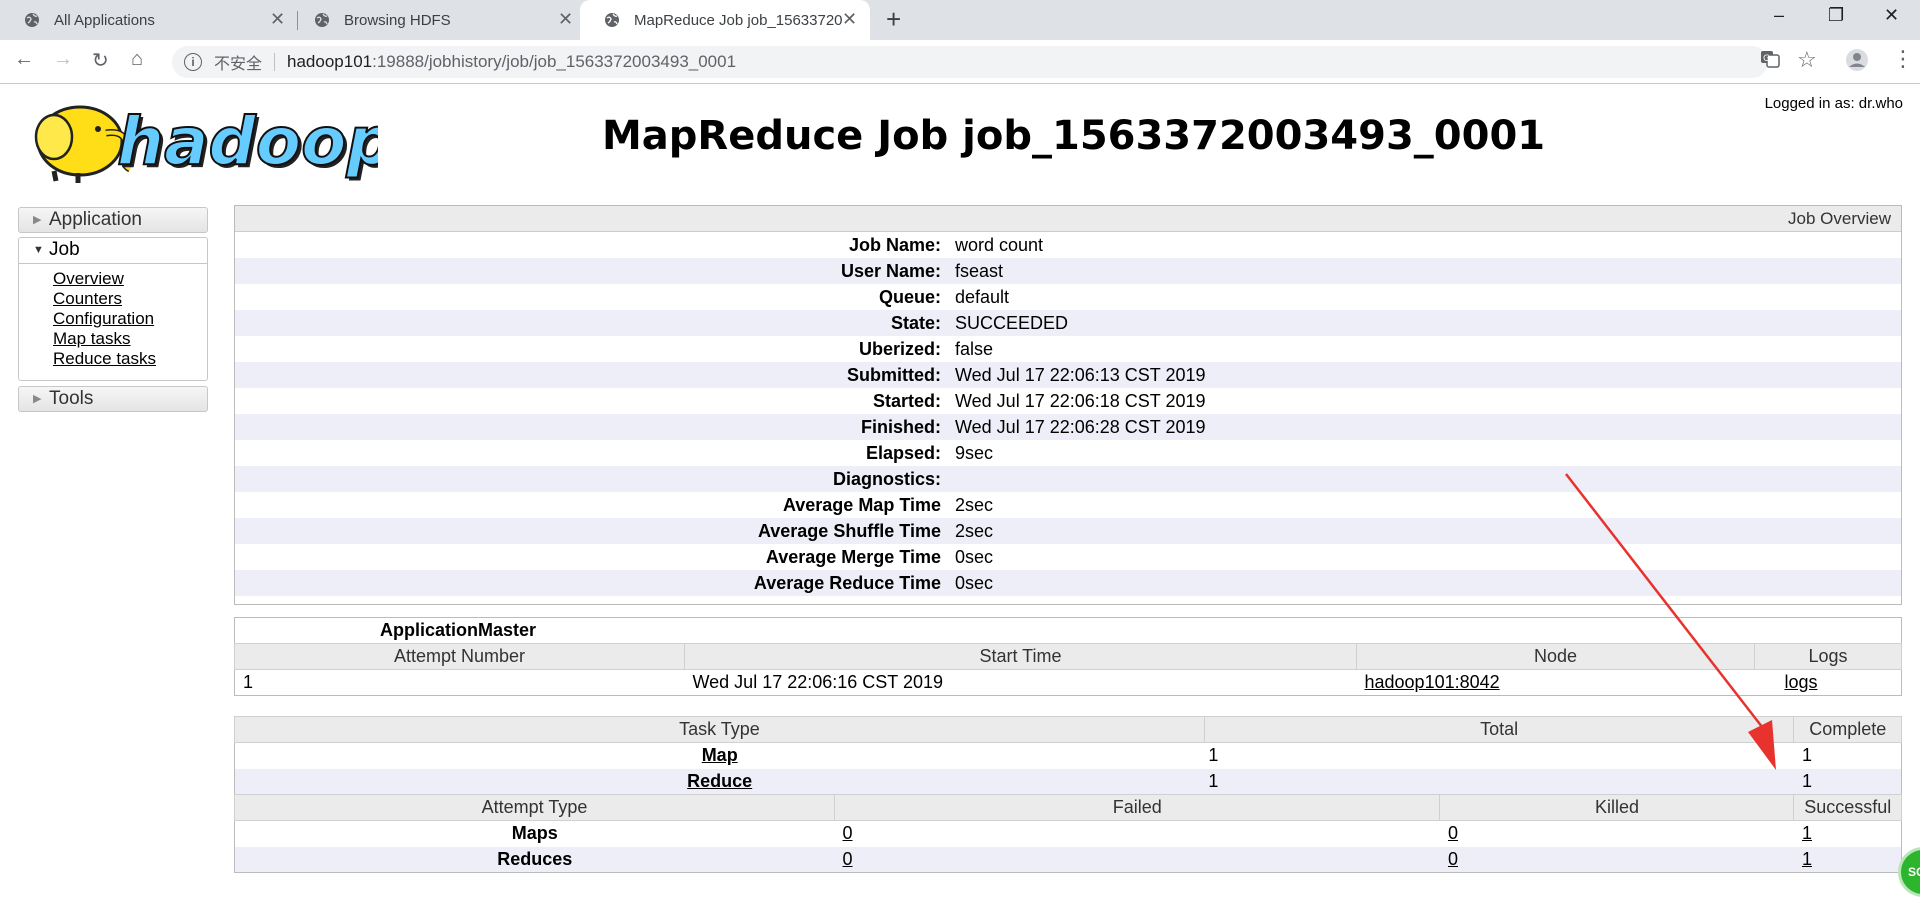 This screenshot has width=1920, height=897. What do you see at coordinates (1670, 621) in the screenshot?
I see `annotation-arrow` at bounding box center [1670, 621].